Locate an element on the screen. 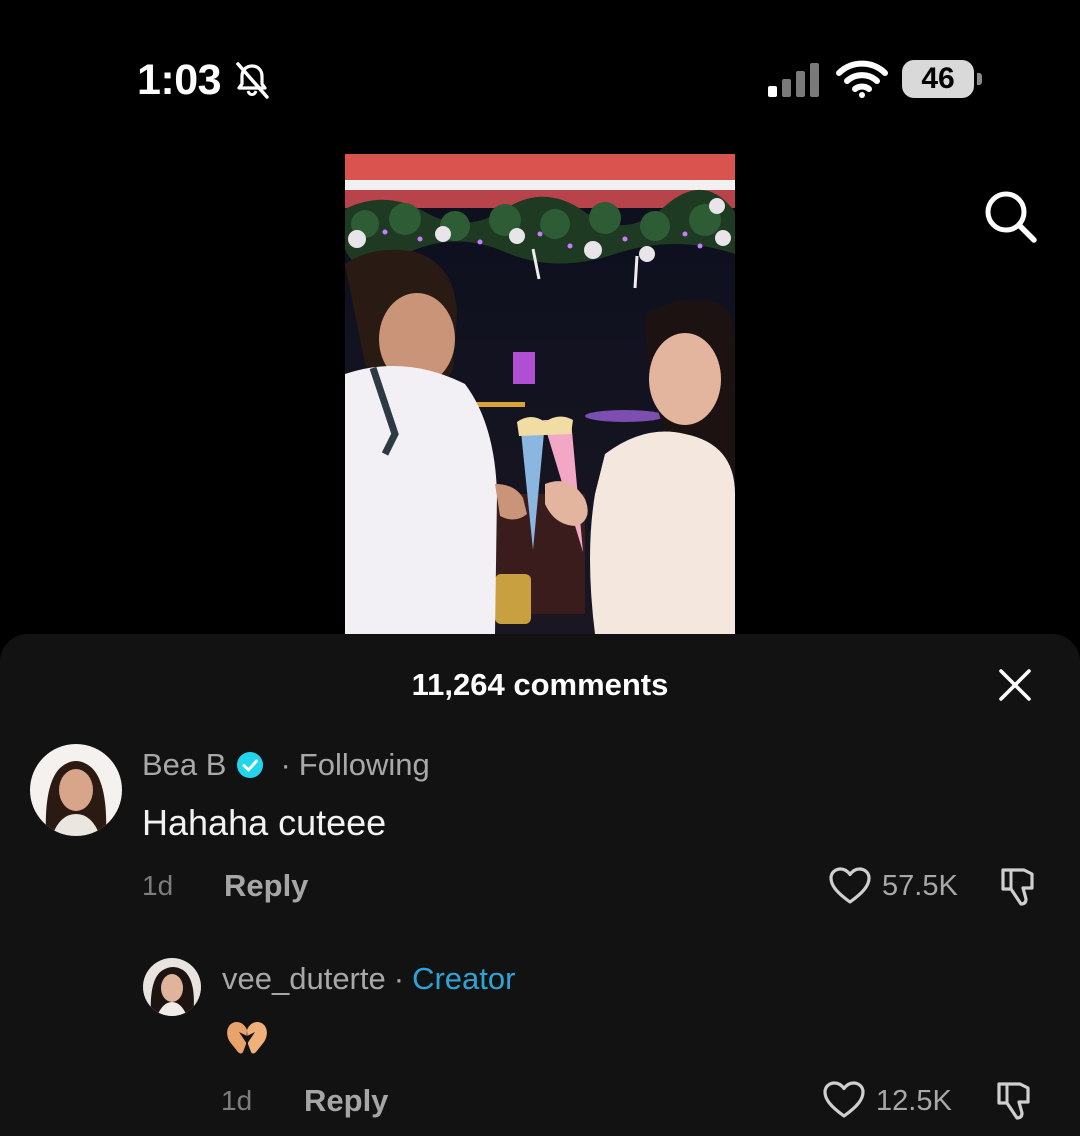  creator-badge: Creator is located at coordinates (464, 978).